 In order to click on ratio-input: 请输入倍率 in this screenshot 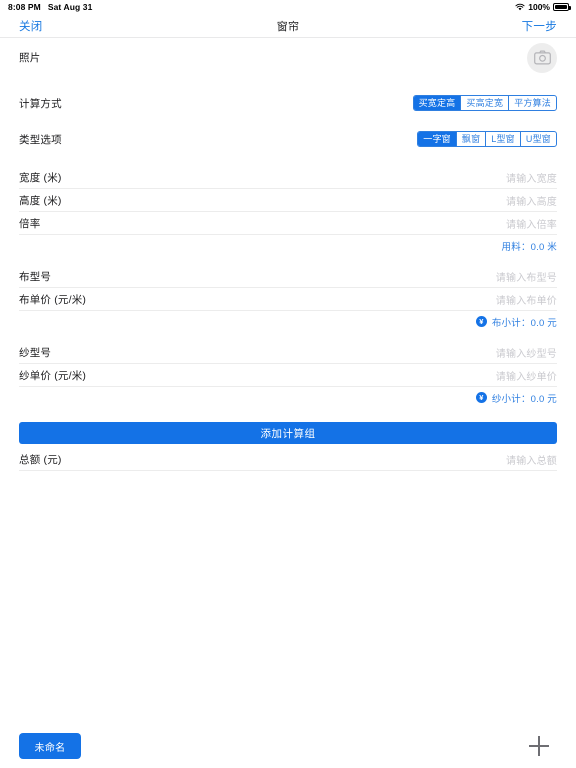, I will do `click(531, 223)`.